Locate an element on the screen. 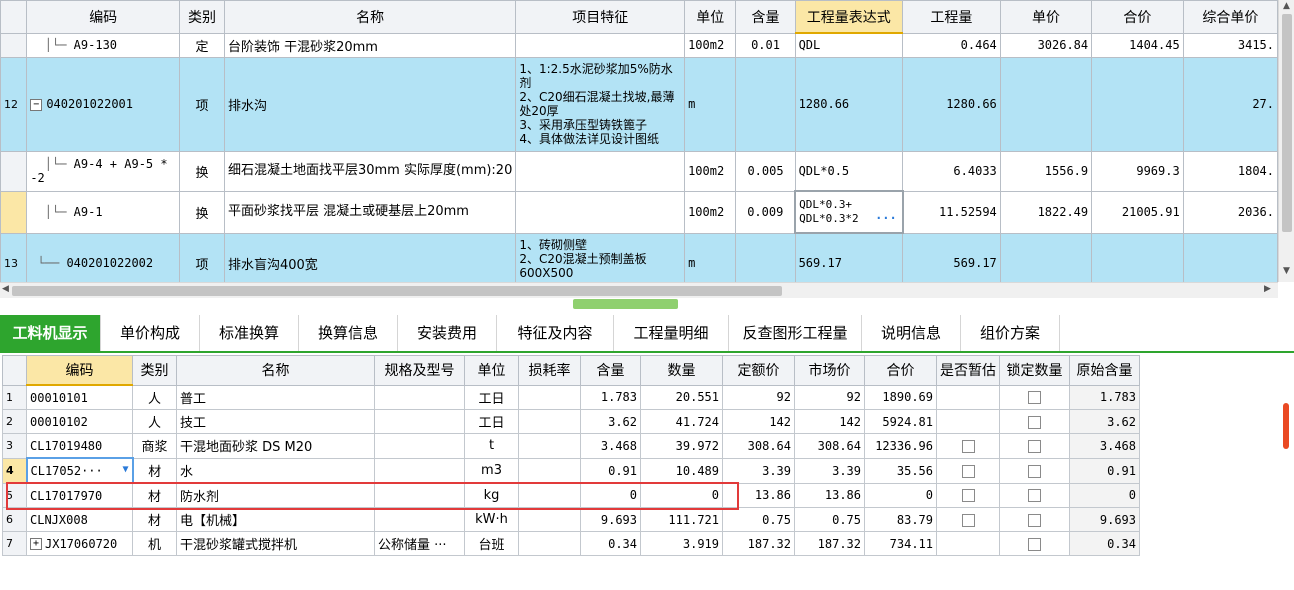 The height and width of the screenshot is (590, 1294). name-cell: 防水剂 is located at coordinates (275, 495).